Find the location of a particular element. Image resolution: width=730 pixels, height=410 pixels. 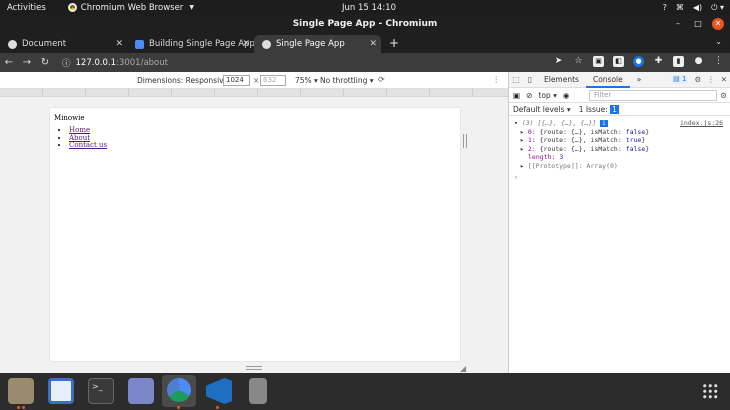

extension-icon: ▣ is located at coordinates (598, 61).